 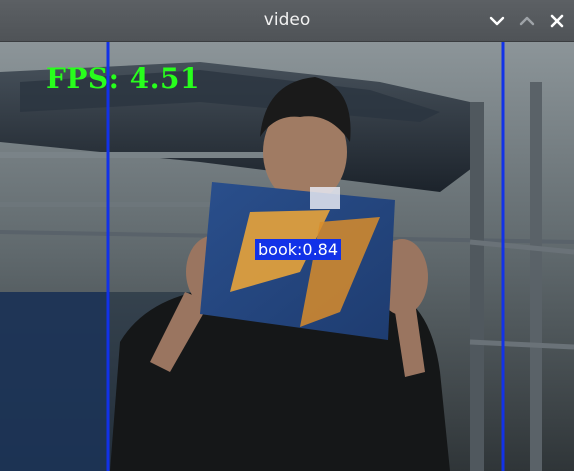 I want to click on chevron-down-icon, so click(x=497, y=21).